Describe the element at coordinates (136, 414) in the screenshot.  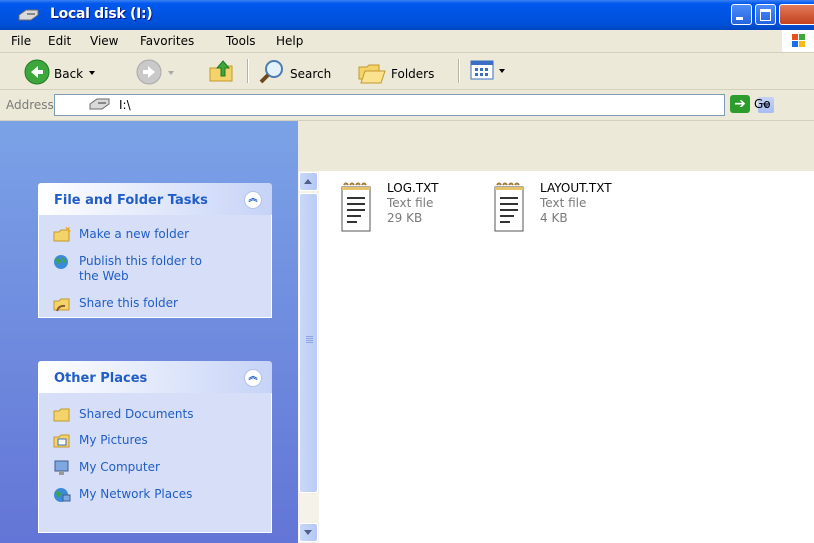
I see `place-label: Shared Documents` at that location.